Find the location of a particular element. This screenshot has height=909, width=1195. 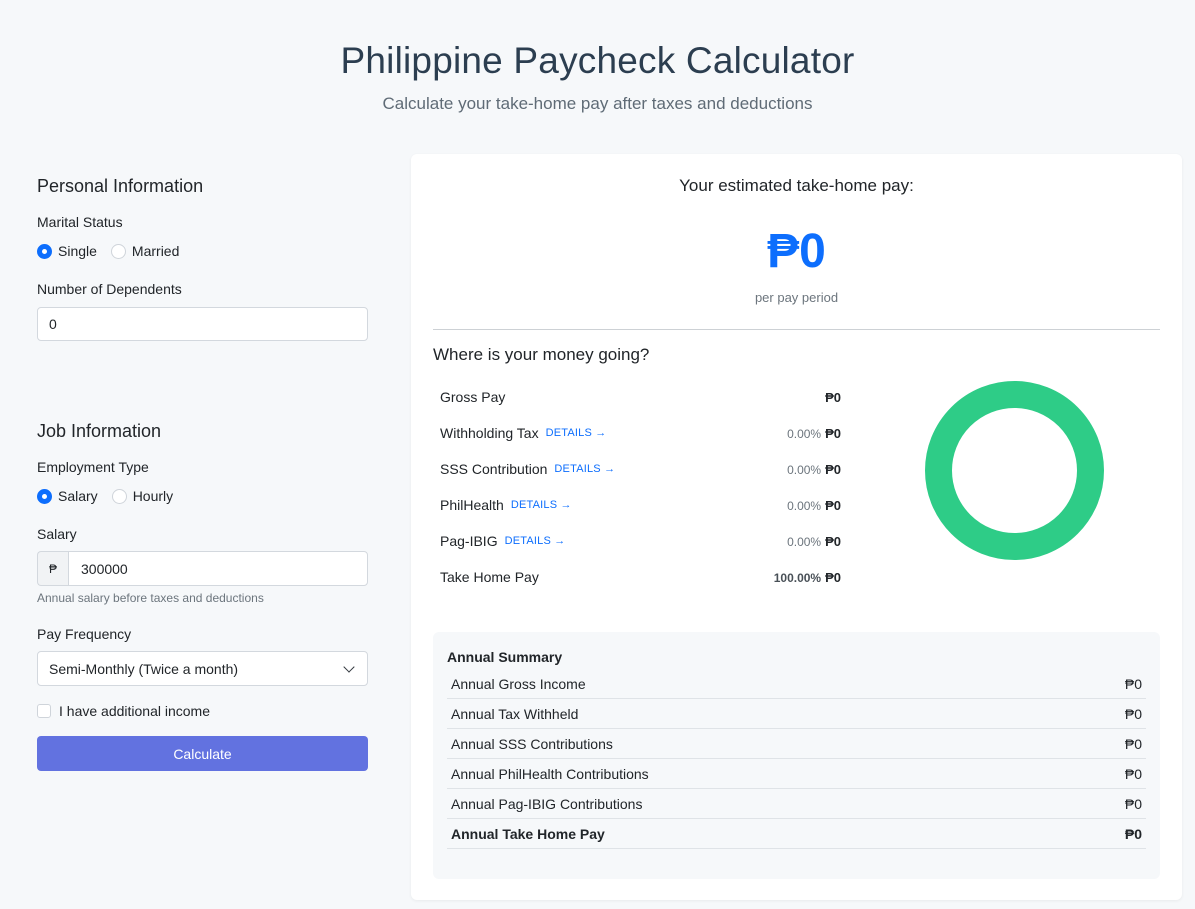

radio-salary-indicator is located at coordinates (44, 496).